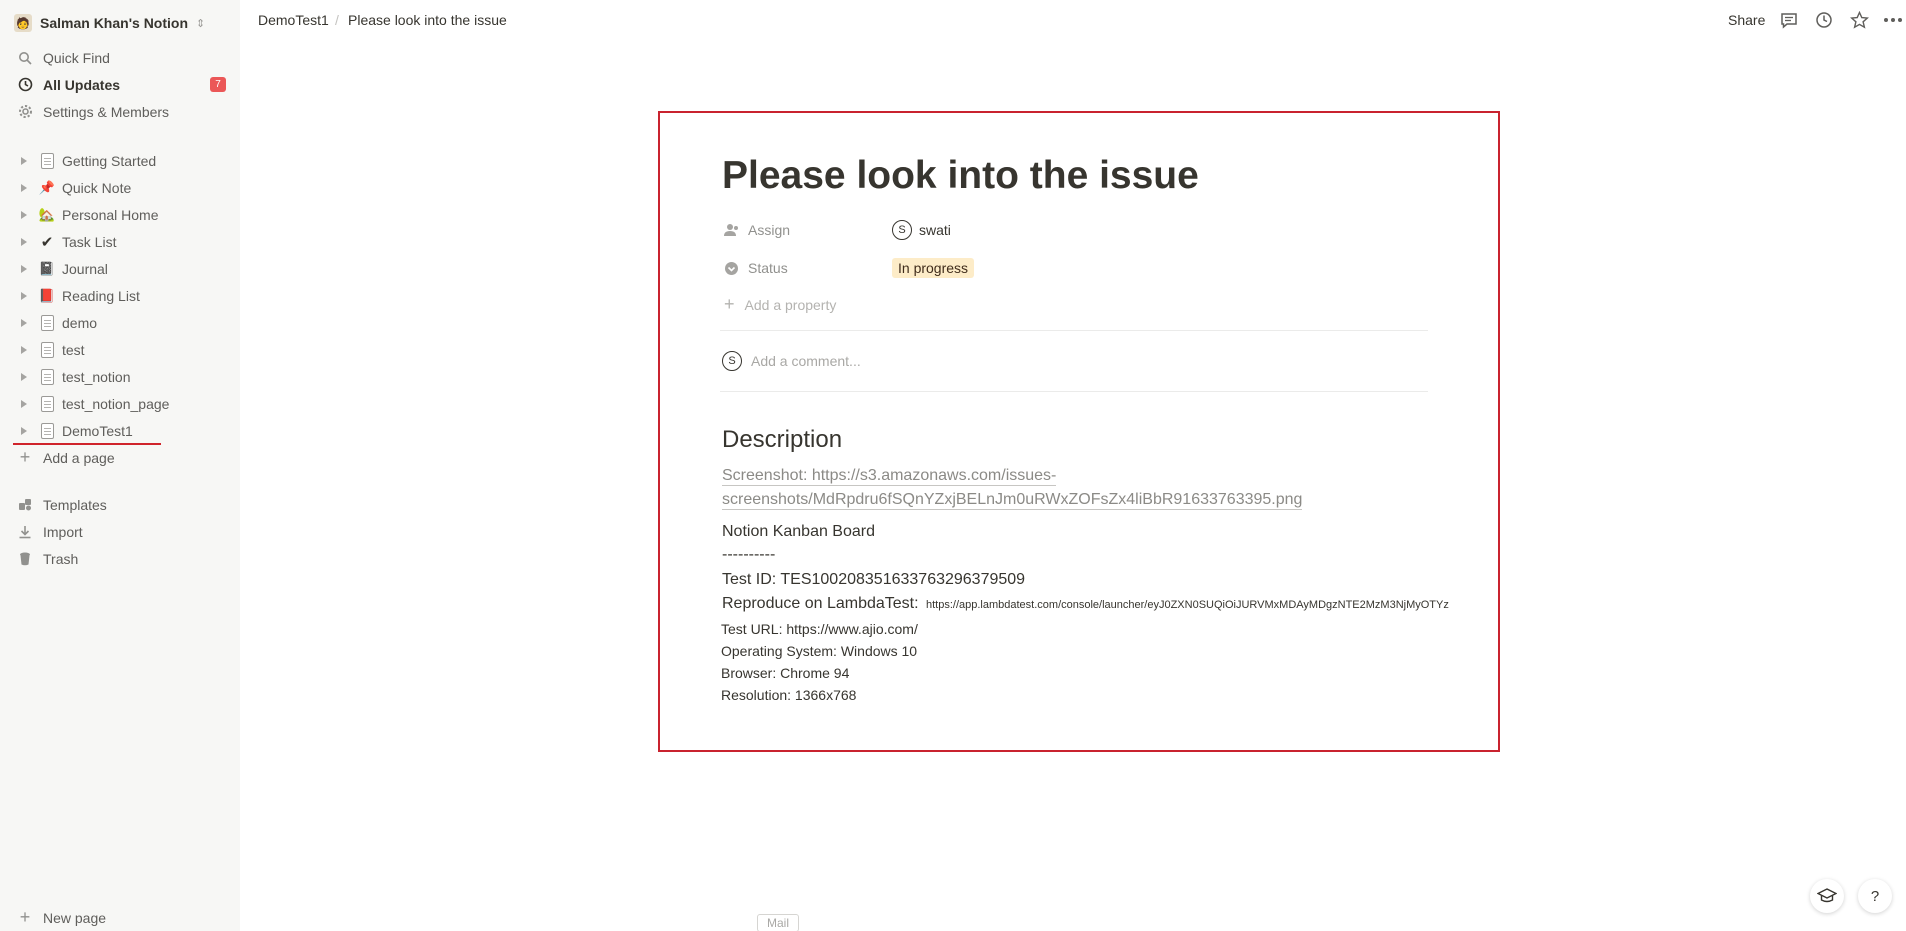  I want to click on page-title: Please look into the issue, so click(960, 176).